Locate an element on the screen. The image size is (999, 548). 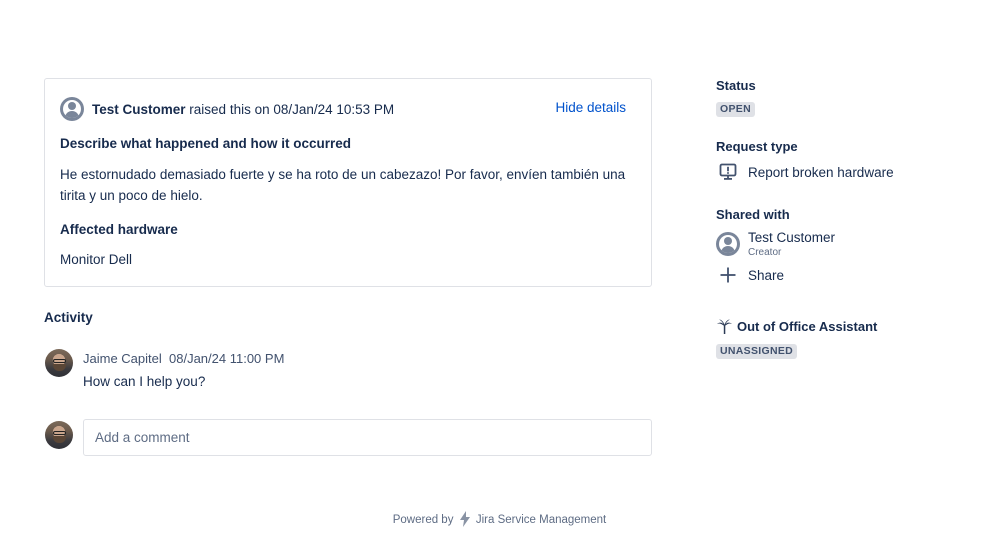
lightning-bolt-icon is located at coordinates (464, 519).